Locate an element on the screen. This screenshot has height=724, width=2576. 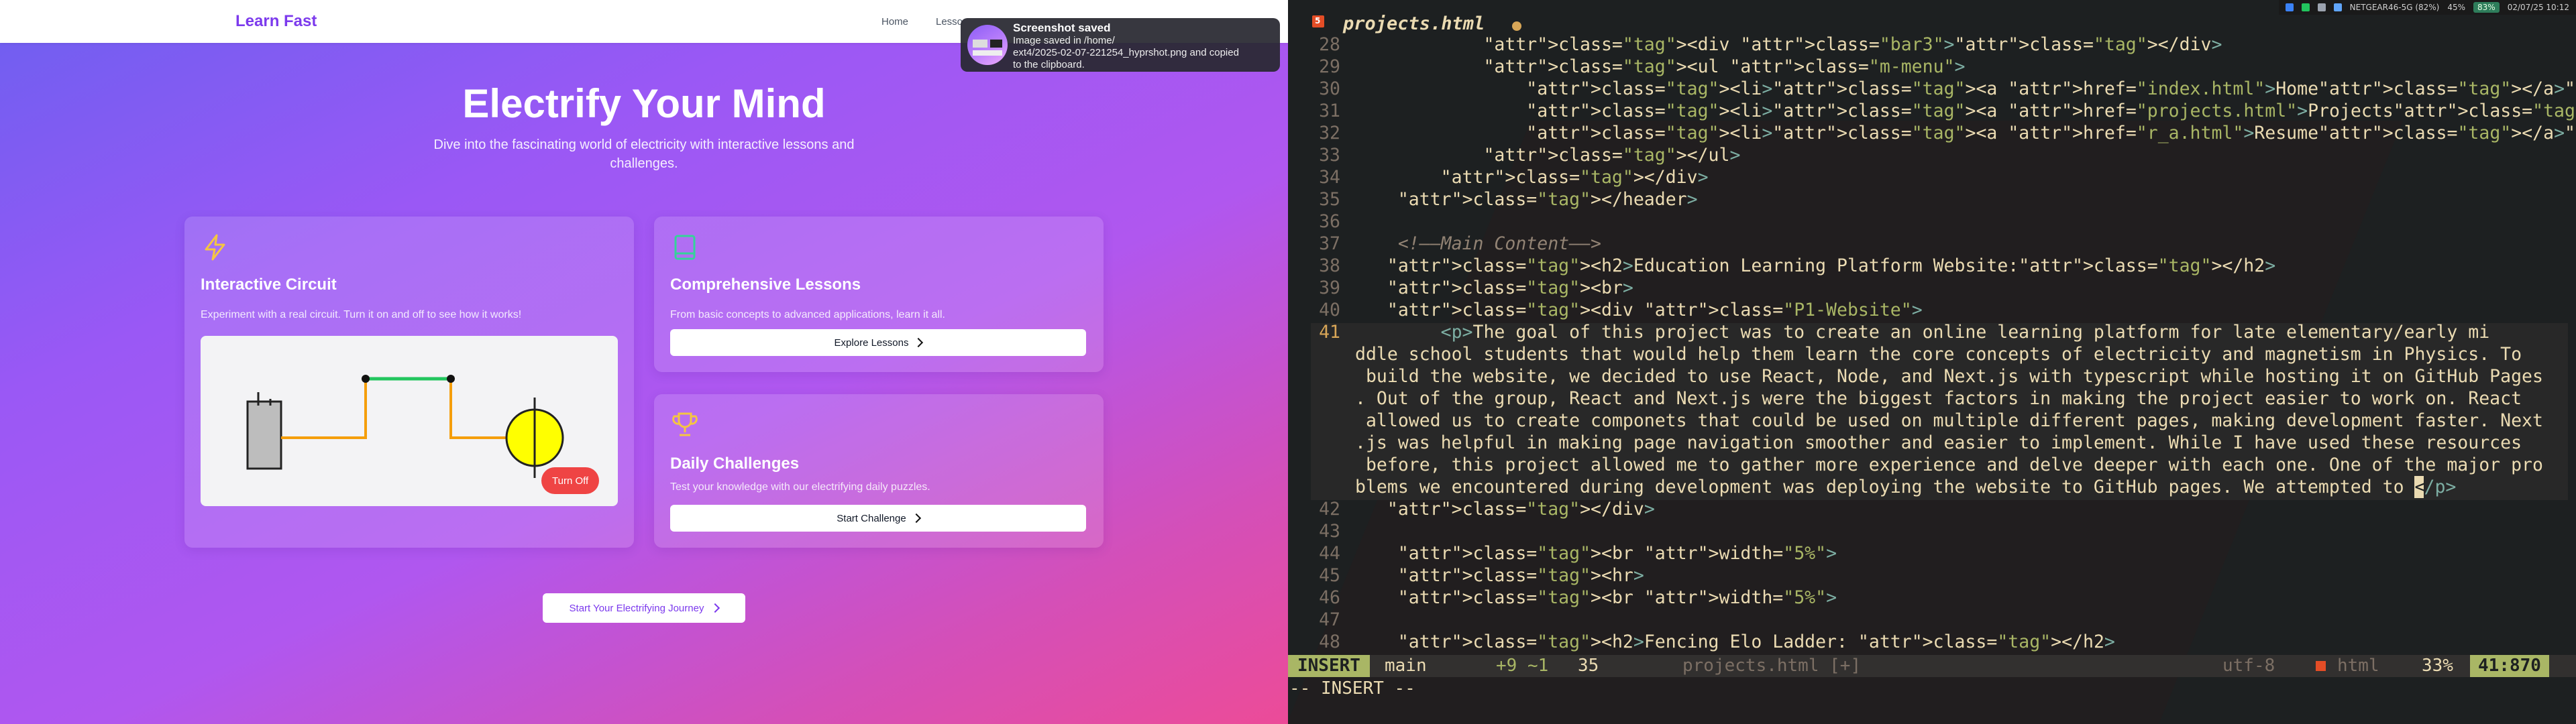
lsp-diagnostics: 35 is located at coordinates (1588, 666).